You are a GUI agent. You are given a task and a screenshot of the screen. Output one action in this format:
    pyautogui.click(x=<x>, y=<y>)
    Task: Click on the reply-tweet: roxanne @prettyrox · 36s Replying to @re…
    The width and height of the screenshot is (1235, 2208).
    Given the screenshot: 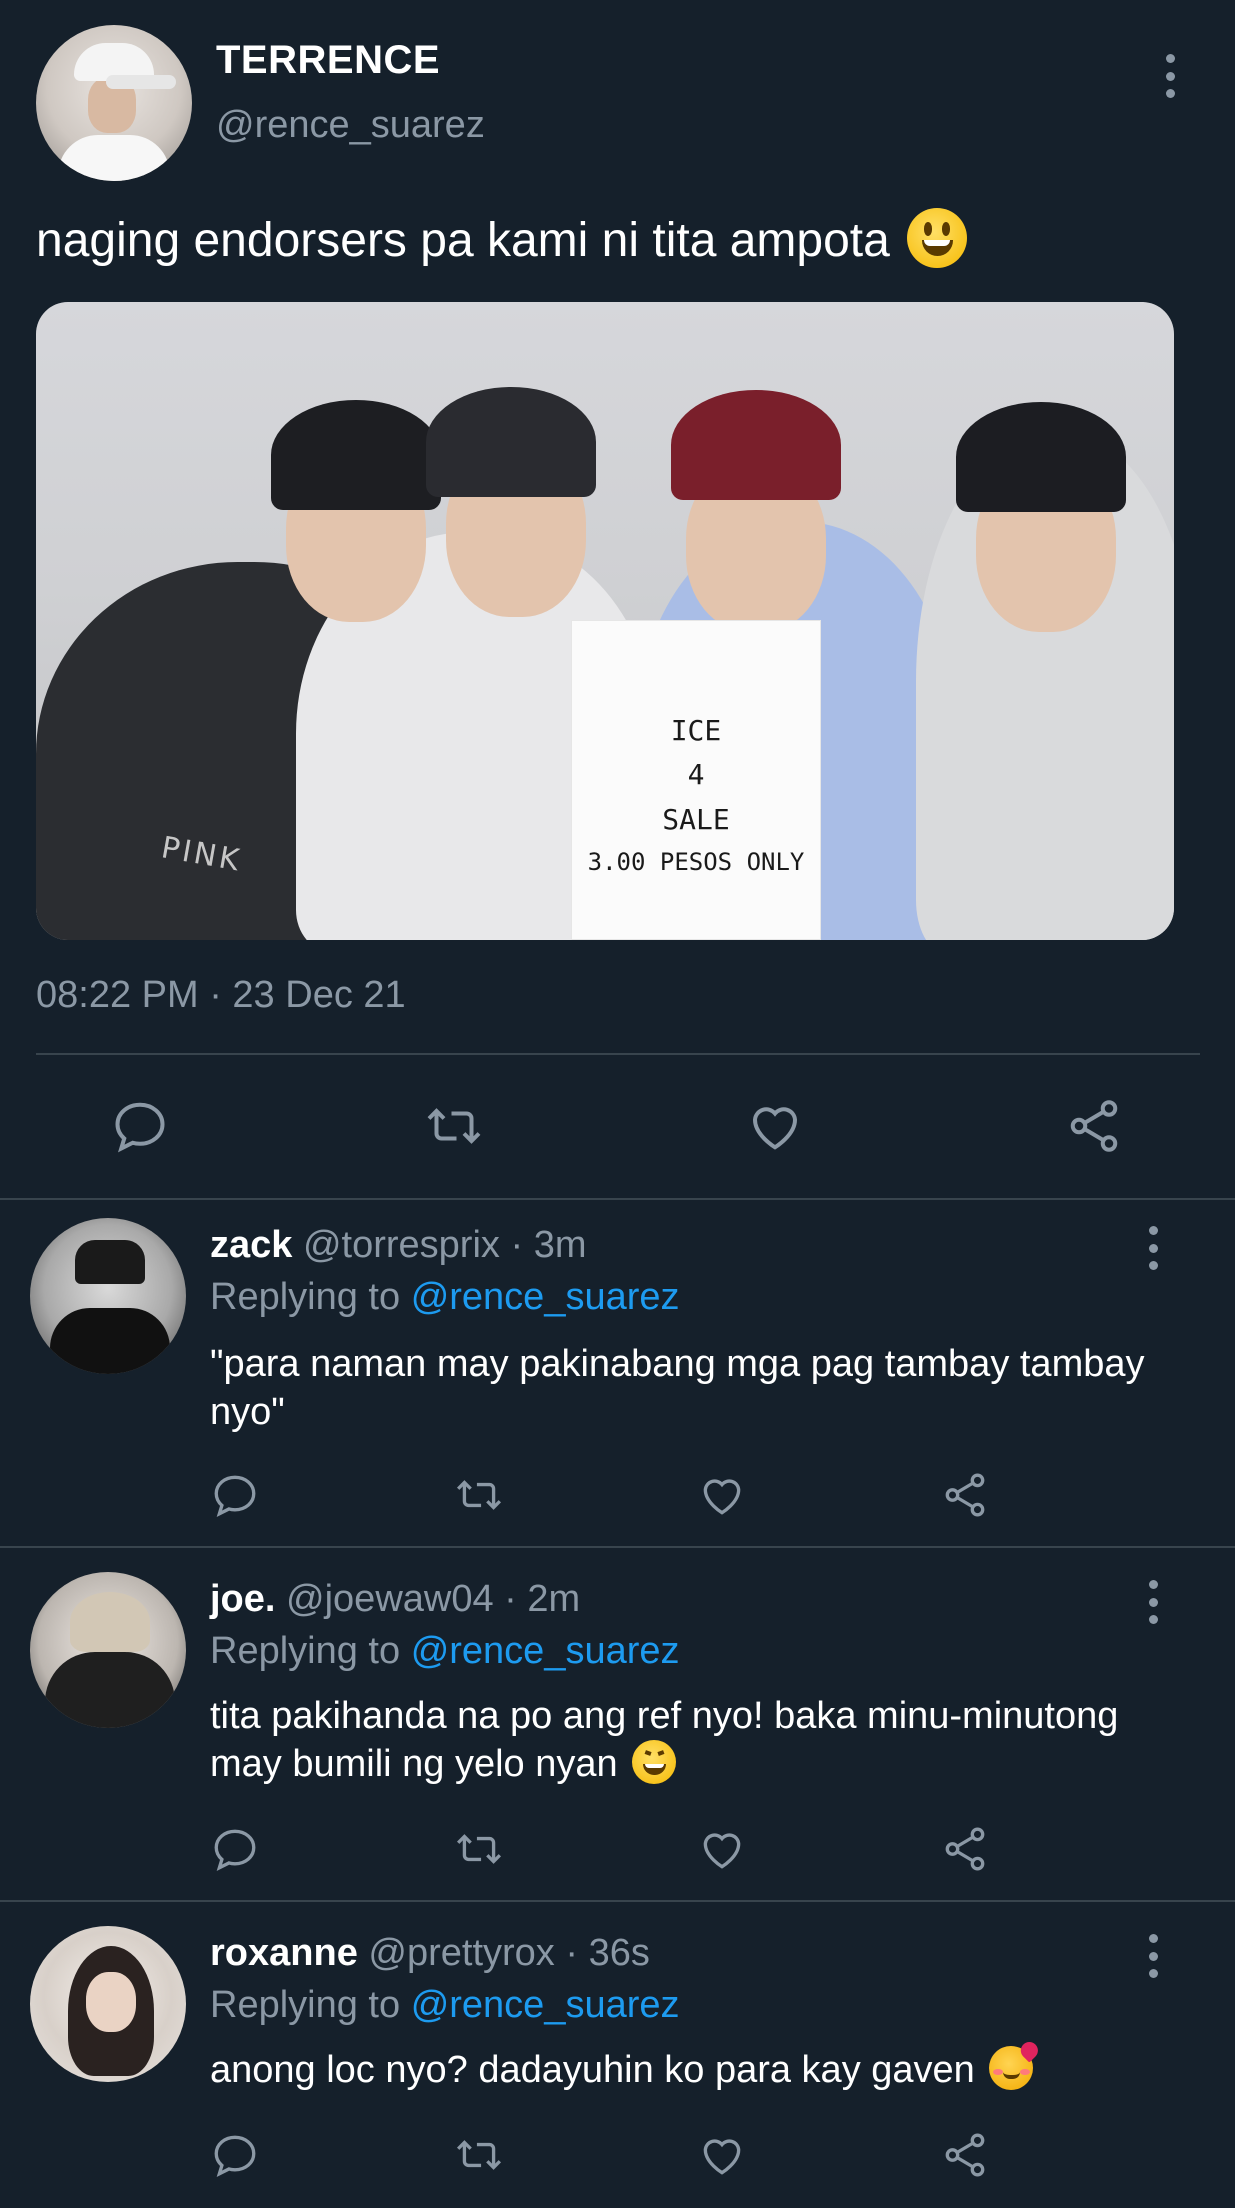 What is the action you would take?
    pyautogui.click(x=617, y=2055)
    